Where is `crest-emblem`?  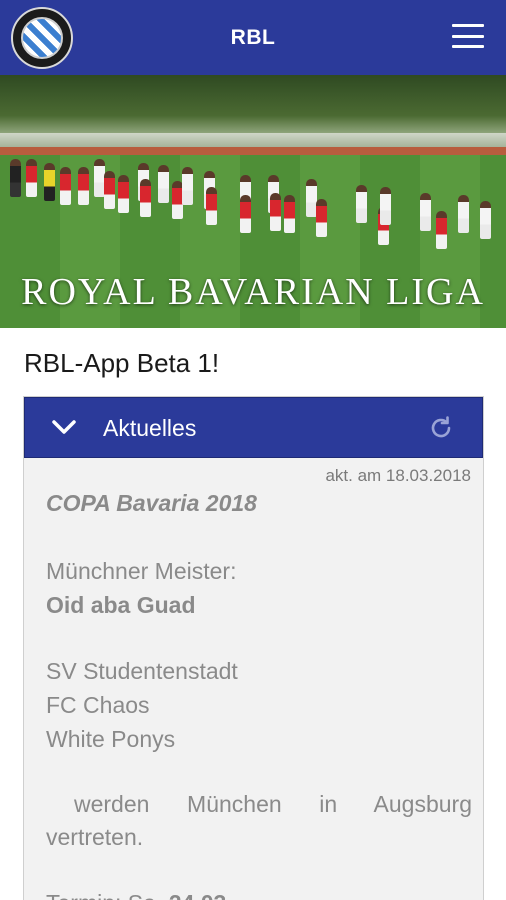
crest-emblem is located at coordinates (42, 38).